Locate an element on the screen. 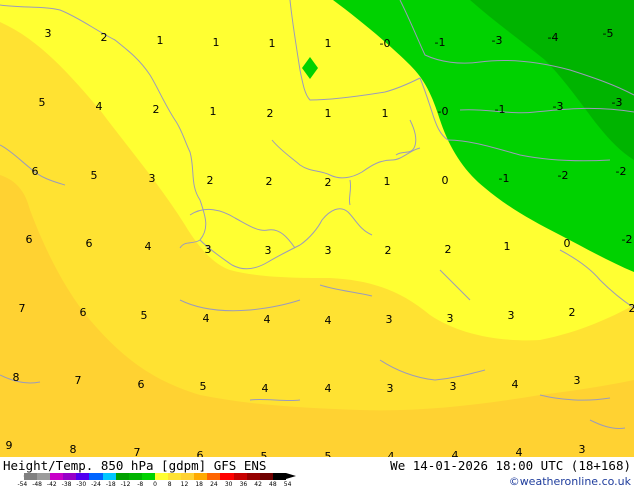  color-scale-tick: -18 is located at coordinates (110, 484).